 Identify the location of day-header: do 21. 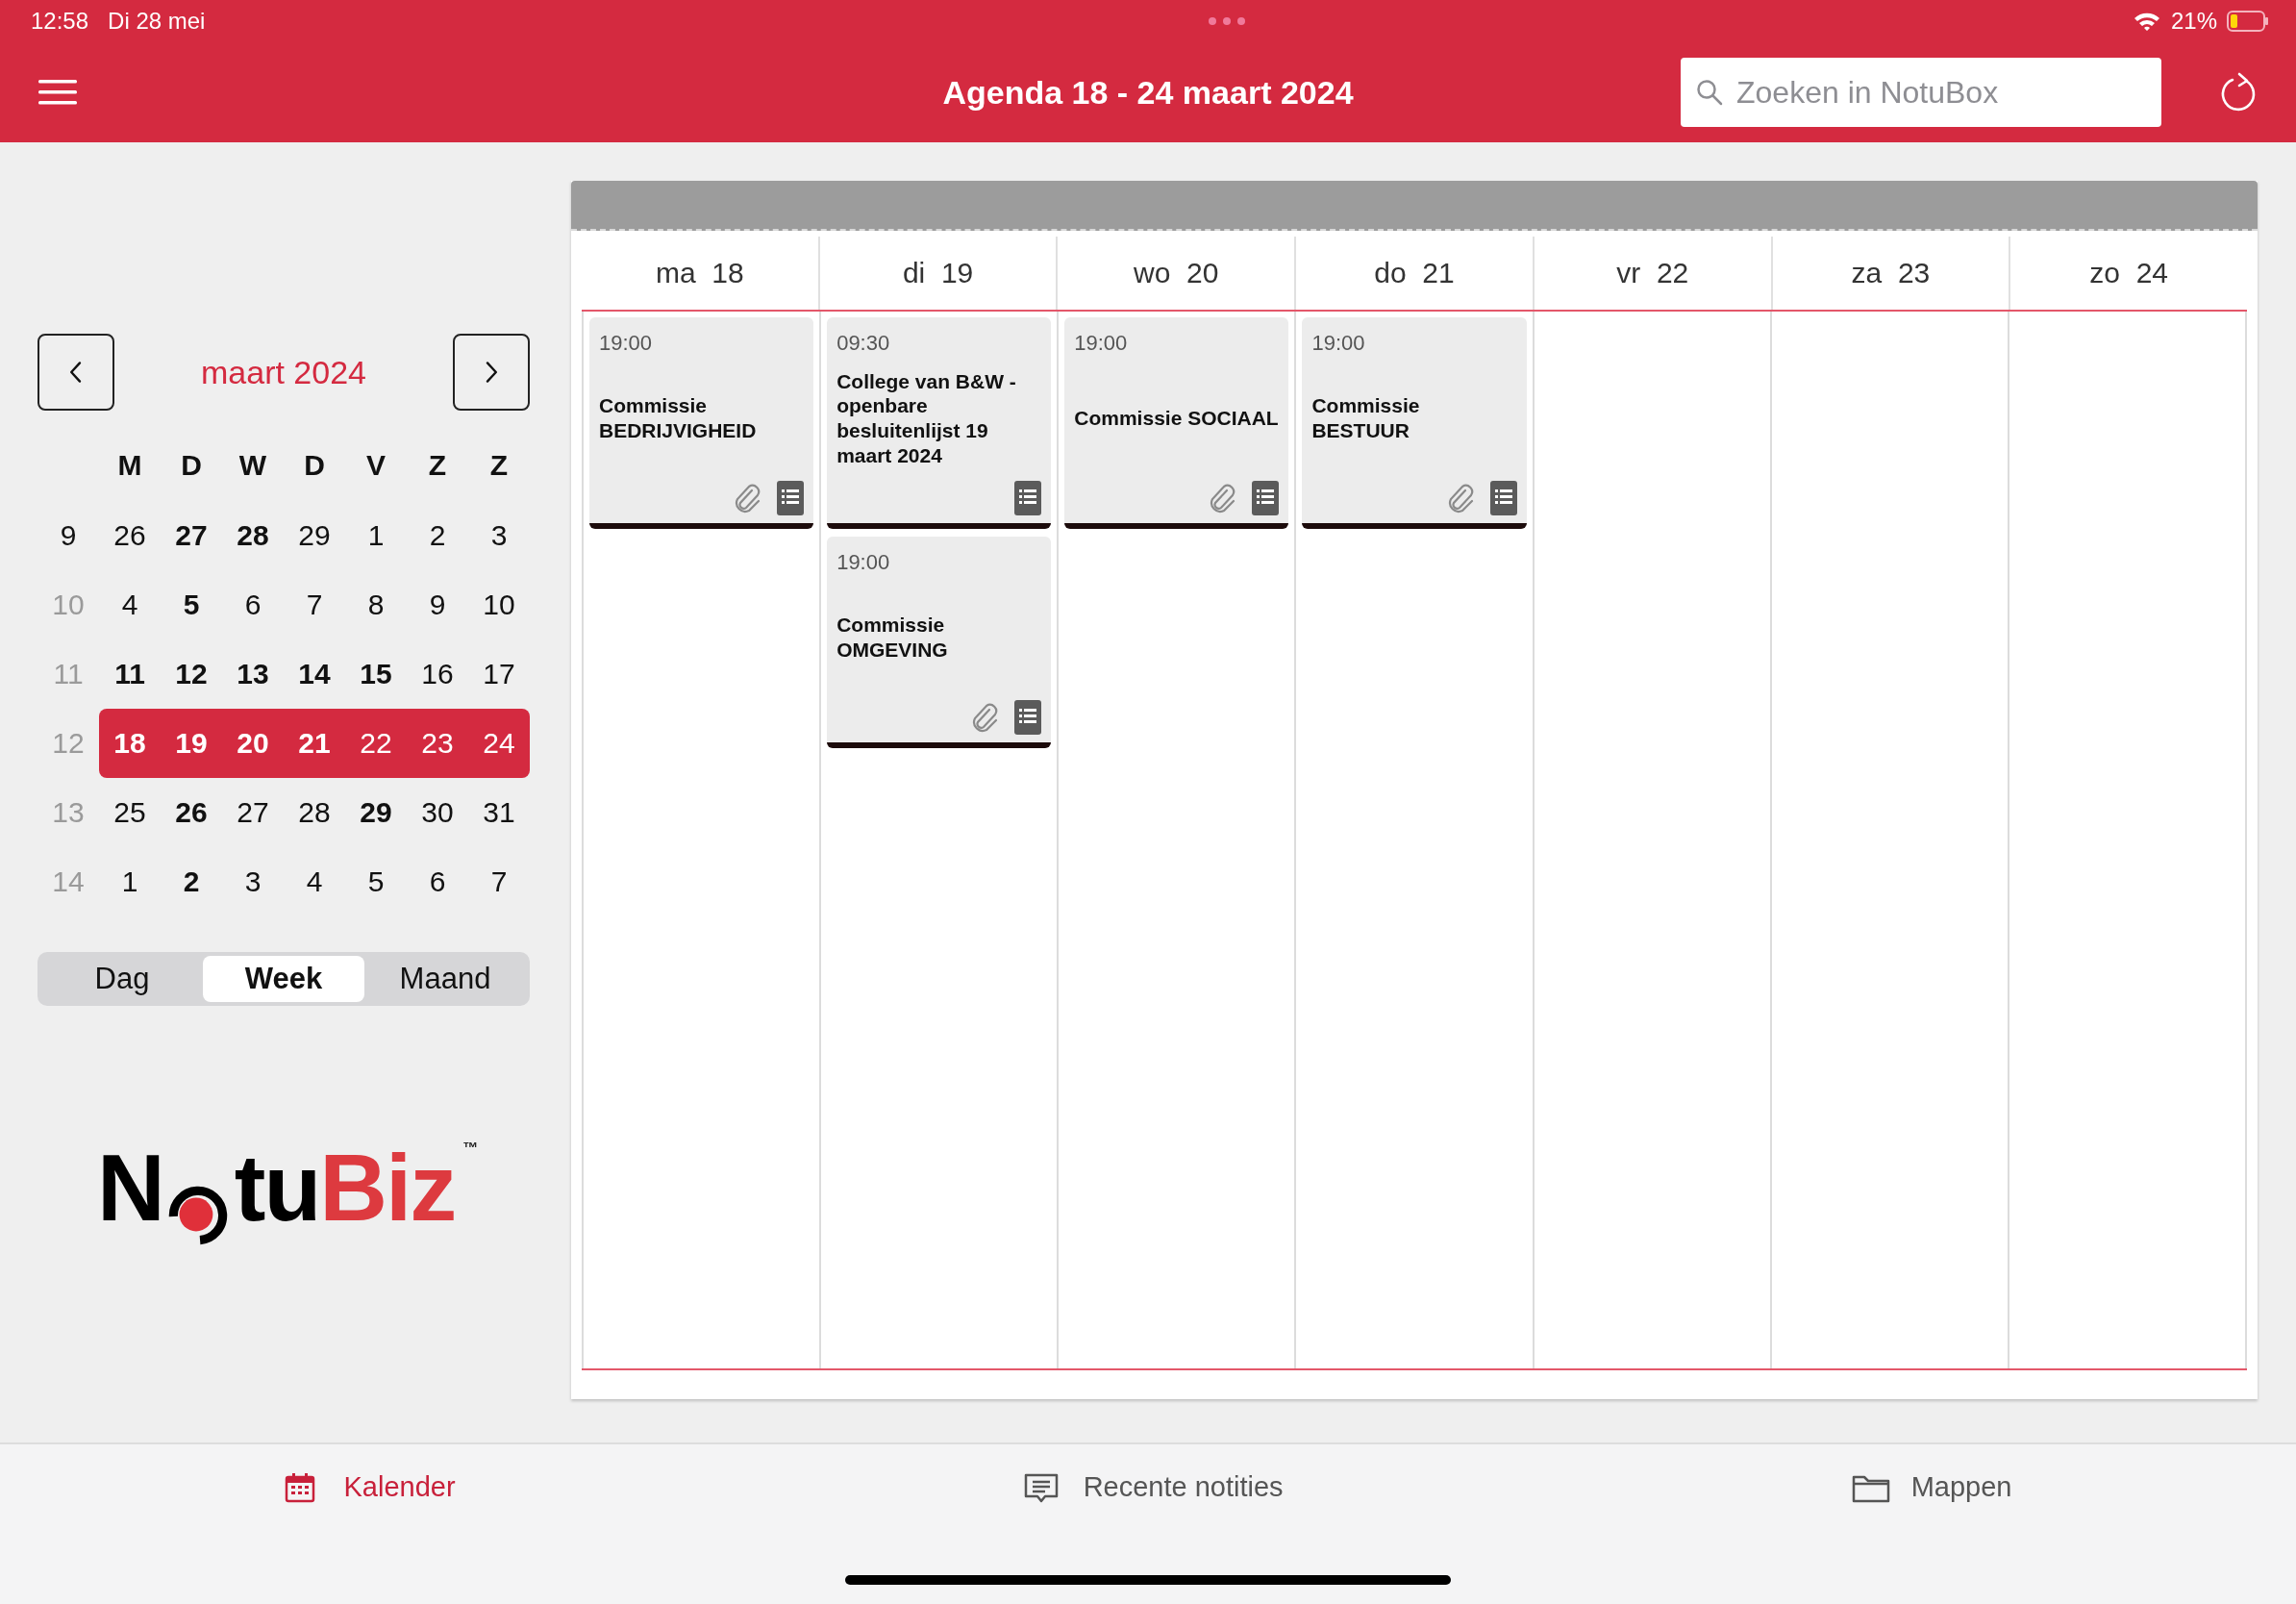
(1413, 273).